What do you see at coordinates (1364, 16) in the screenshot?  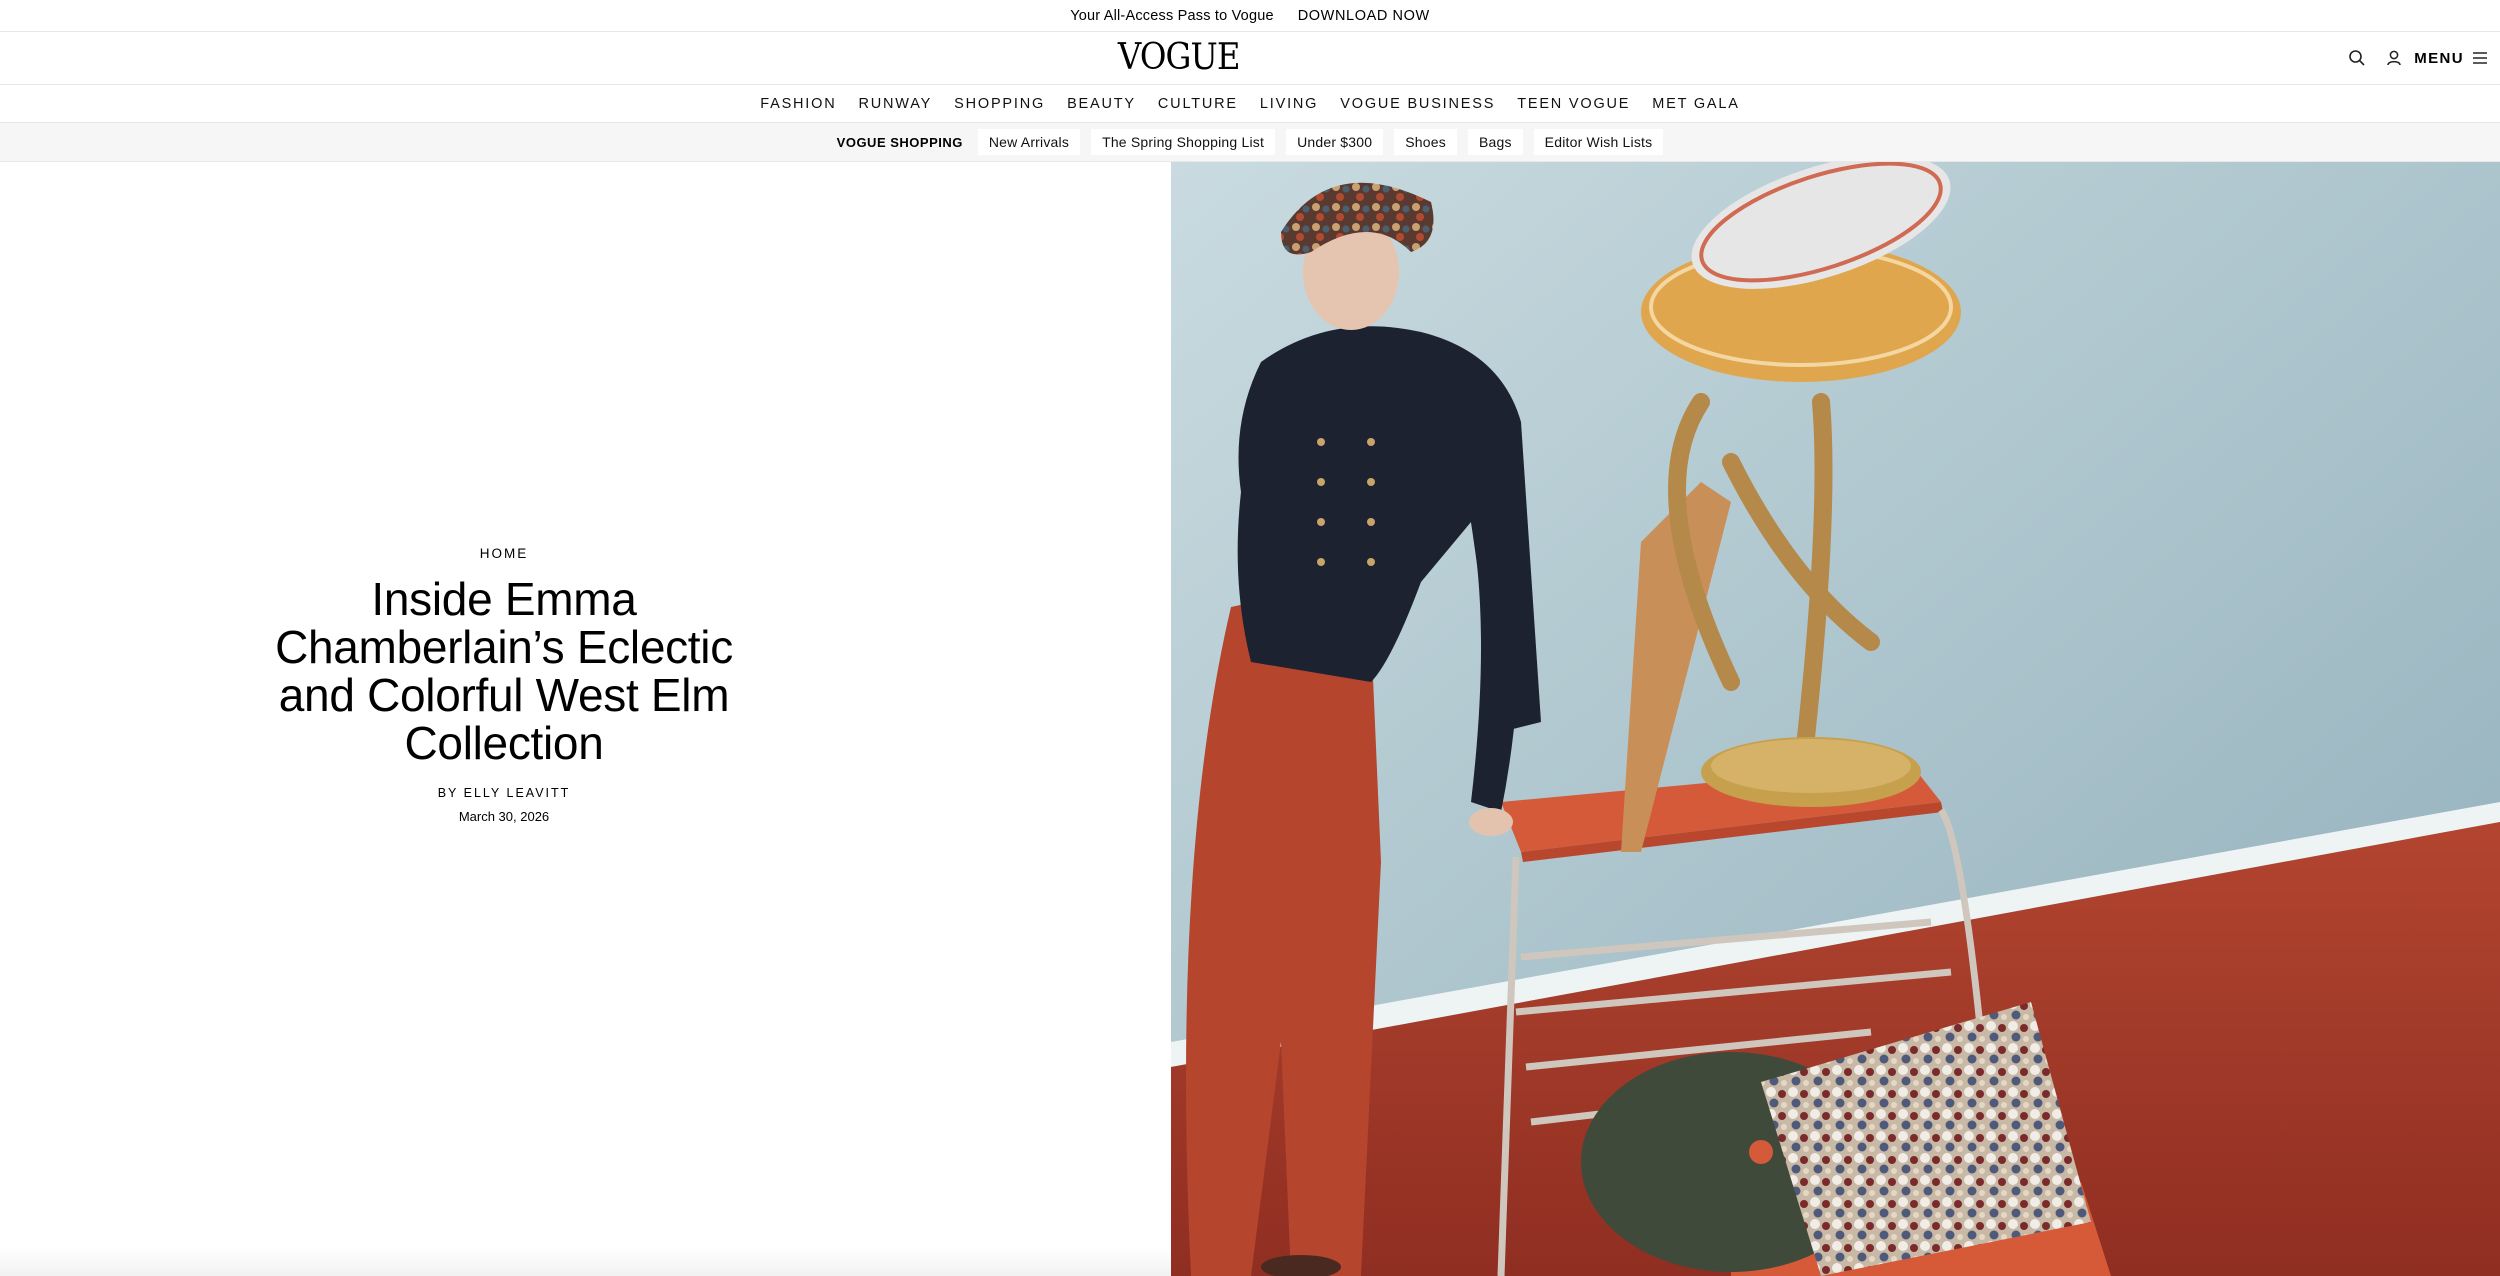 I see `download-now-link: DOWNLOAD NOW` at bounding box center [1364, 16].